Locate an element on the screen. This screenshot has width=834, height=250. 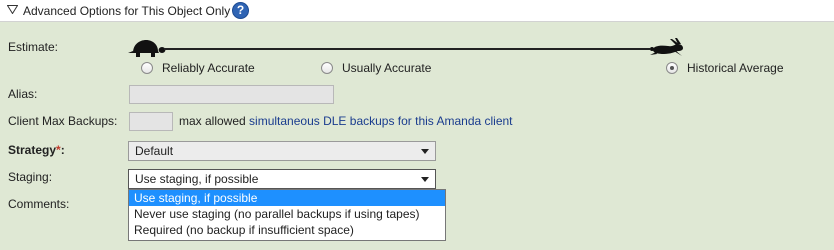
staging-select: Use staging, if possible is located at coordinates (282, 179).